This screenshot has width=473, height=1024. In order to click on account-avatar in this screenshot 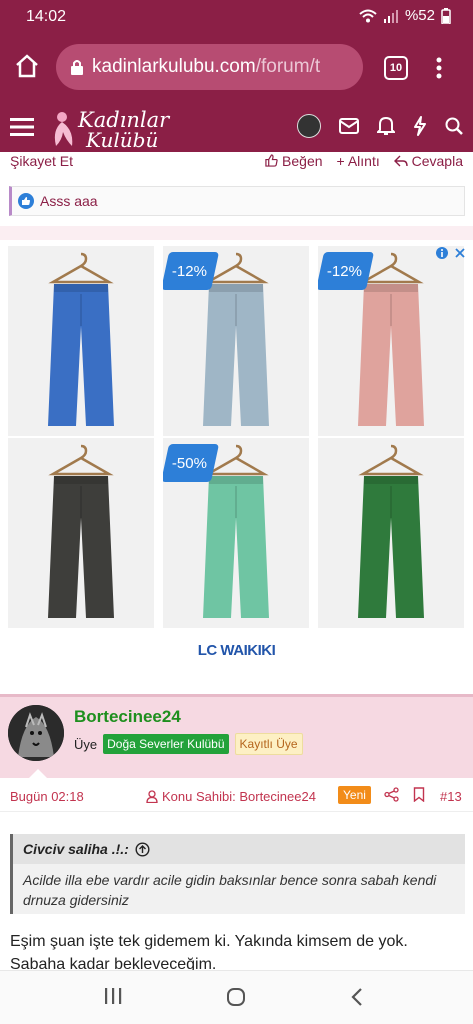, I will do `click(309, 126)`.